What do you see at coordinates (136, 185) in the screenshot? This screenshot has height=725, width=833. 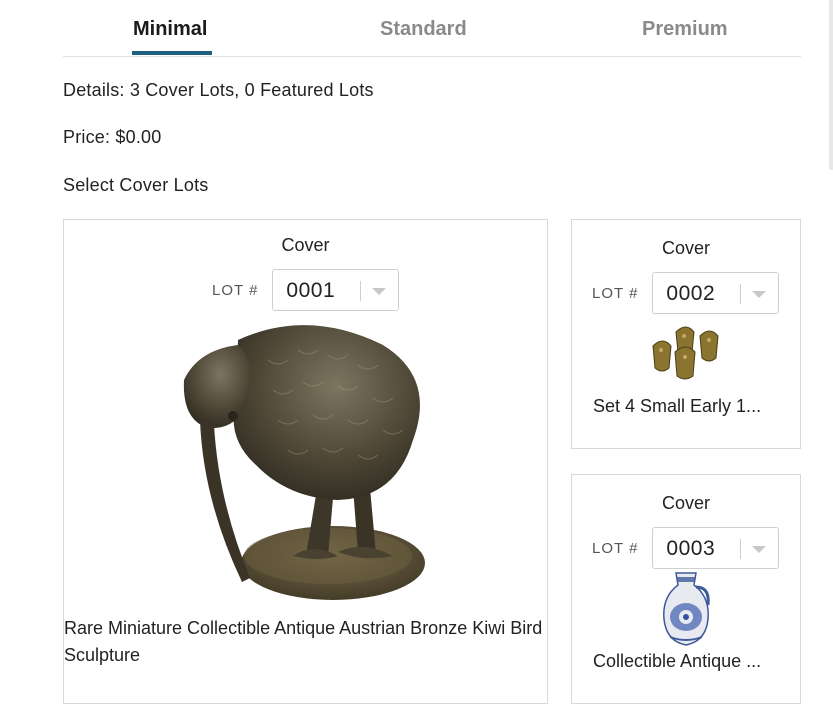 I see `select-cover-lots-heading: Select Cover Lots` at bounding box center [136, 185].